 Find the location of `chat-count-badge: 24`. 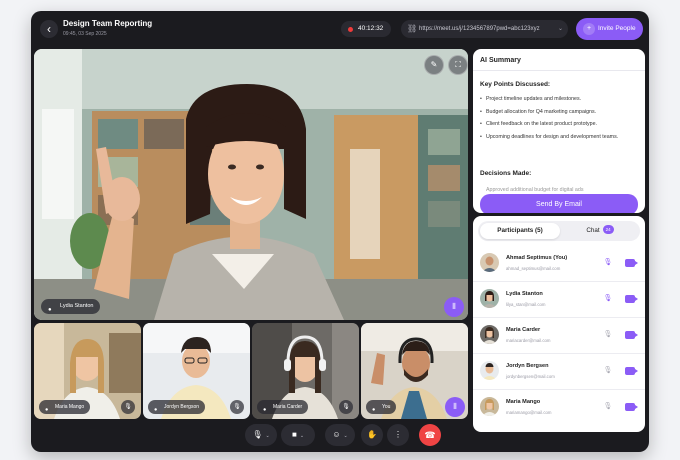

chat-count-badge: 24 is located at coordinates (608, 229).